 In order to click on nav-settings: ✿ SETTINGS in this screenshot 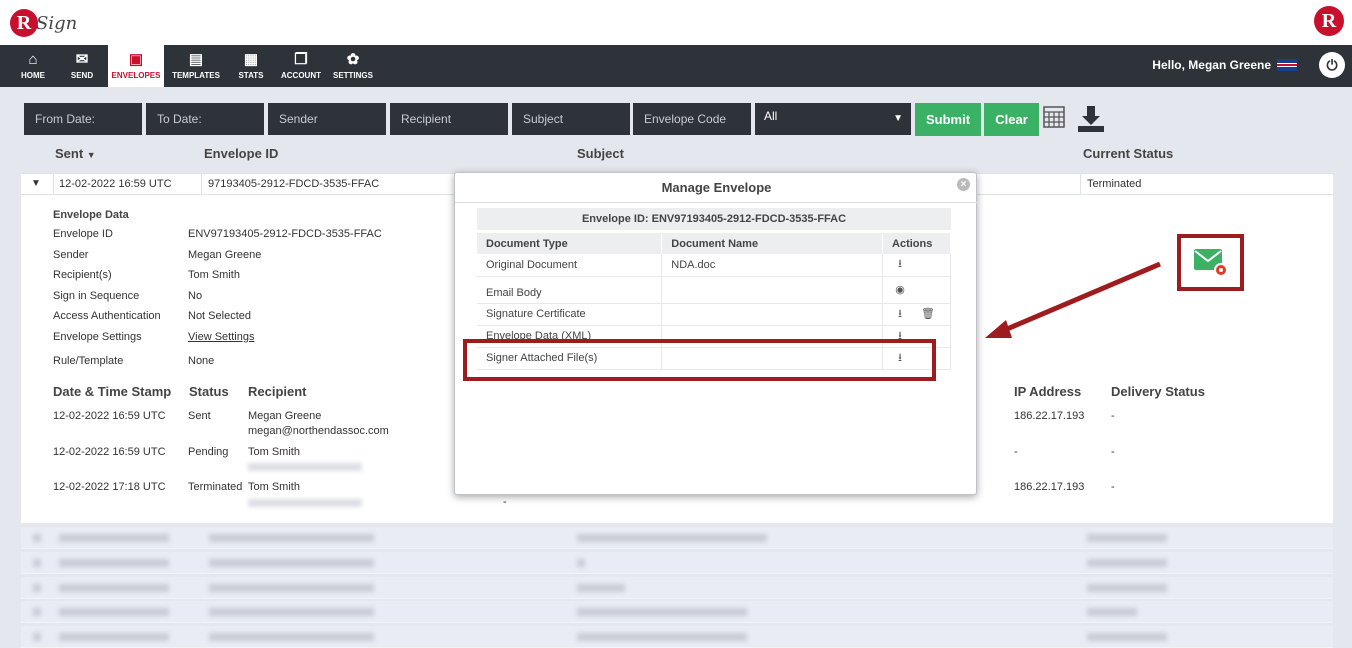, I will do `click(353, 66)`.